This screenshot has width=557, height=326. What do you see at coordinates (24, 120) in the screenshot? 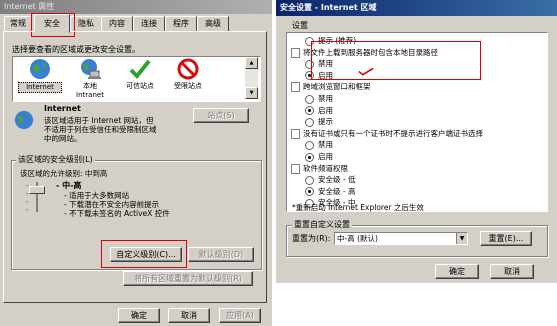
I see `zone-info-globe-icon` at bounding box center [24, 120].